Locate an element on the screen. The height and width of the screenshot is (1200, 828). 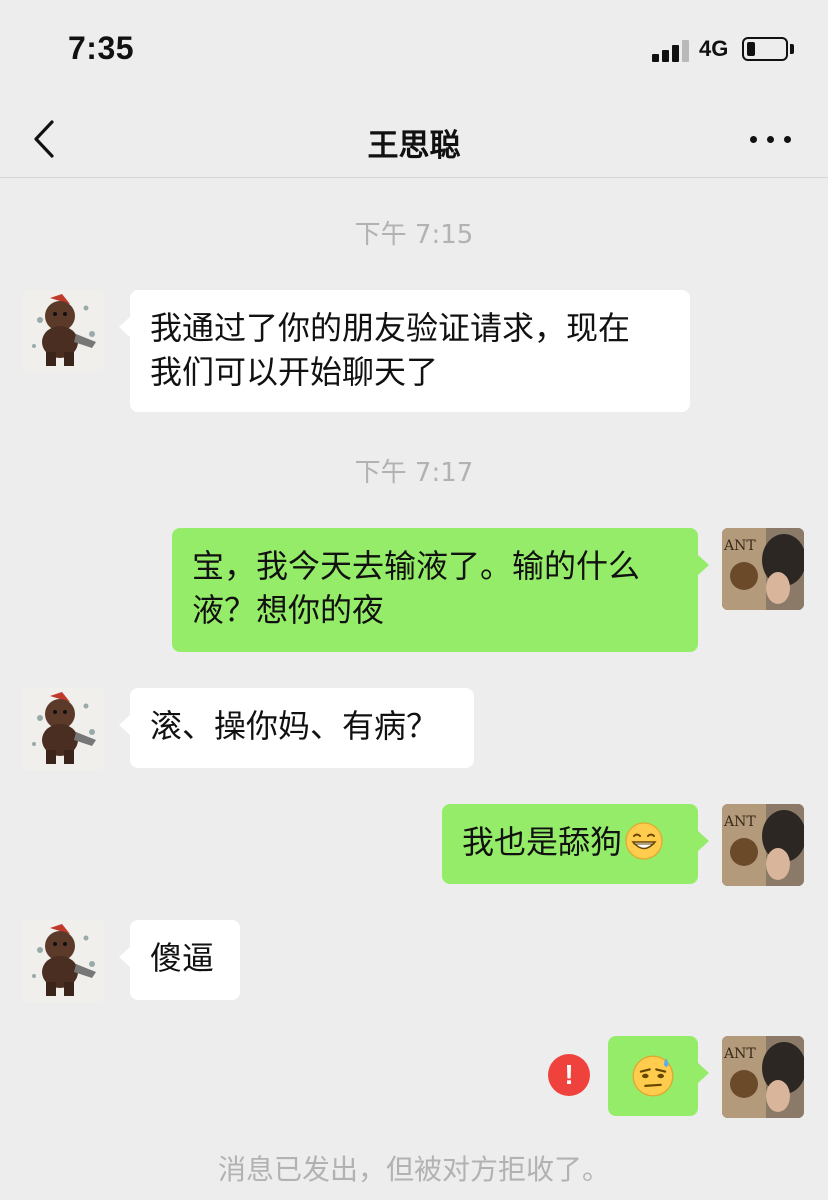
message-line: 液？想你的夜 is located at coordinates (288, 610).